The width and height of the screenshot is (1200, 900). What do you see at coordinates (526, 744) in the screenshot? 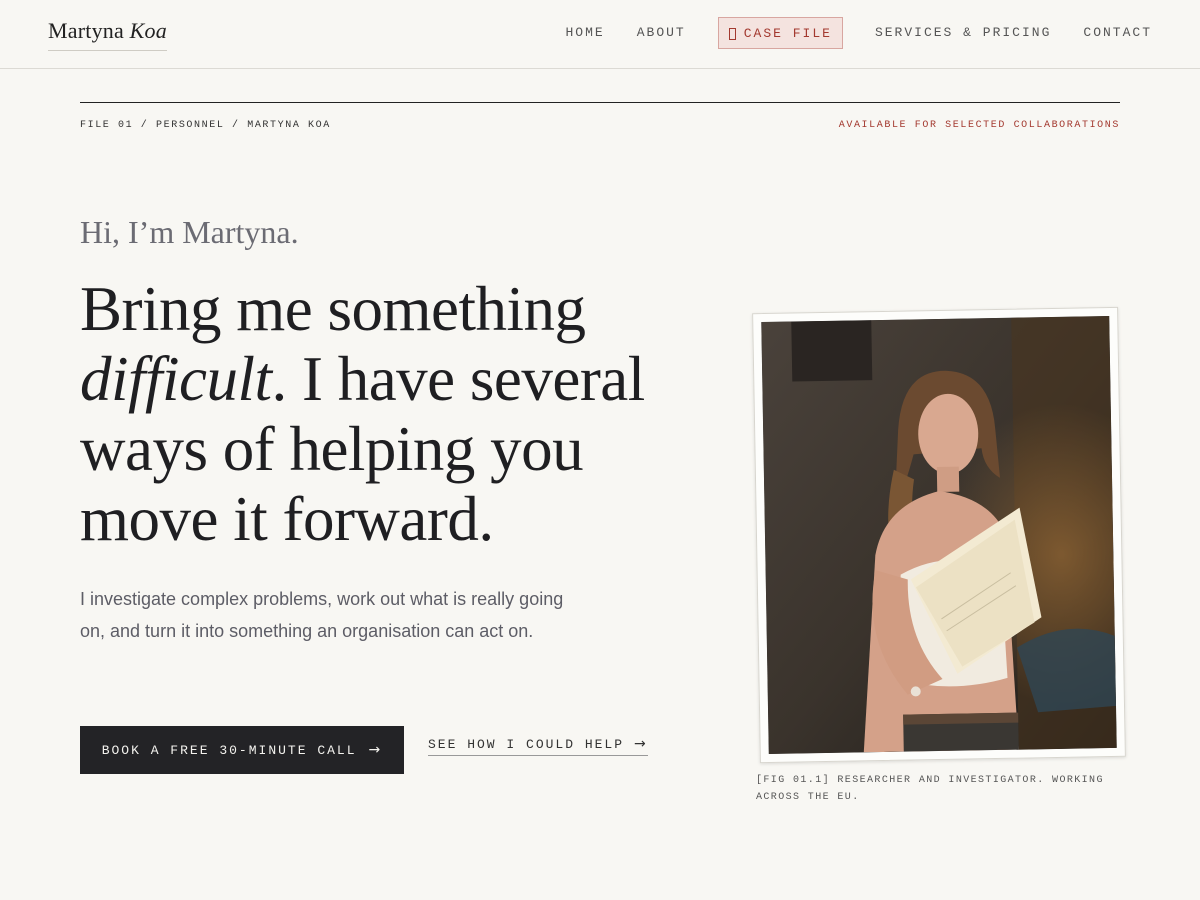
I see `see-how-label: SEE HOW I COULD HELP` at bounding box center [526, 744].